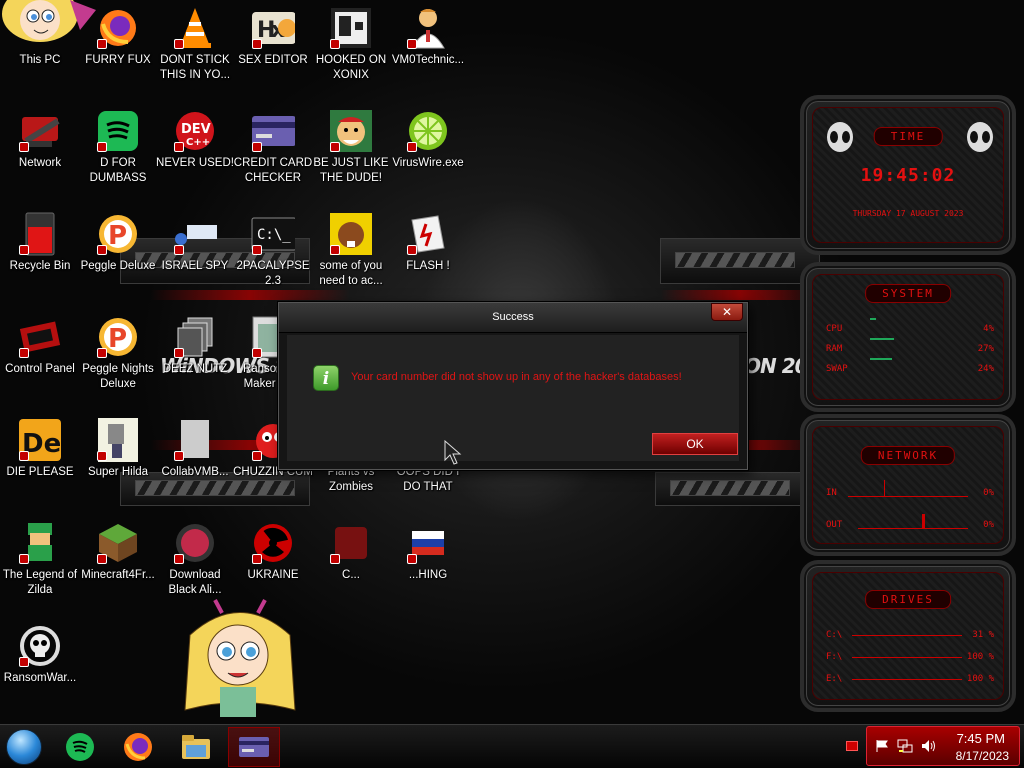 The width and height of the screenshot is (1024, 768). I want to click on alien-head-icon, so click(840, 137).